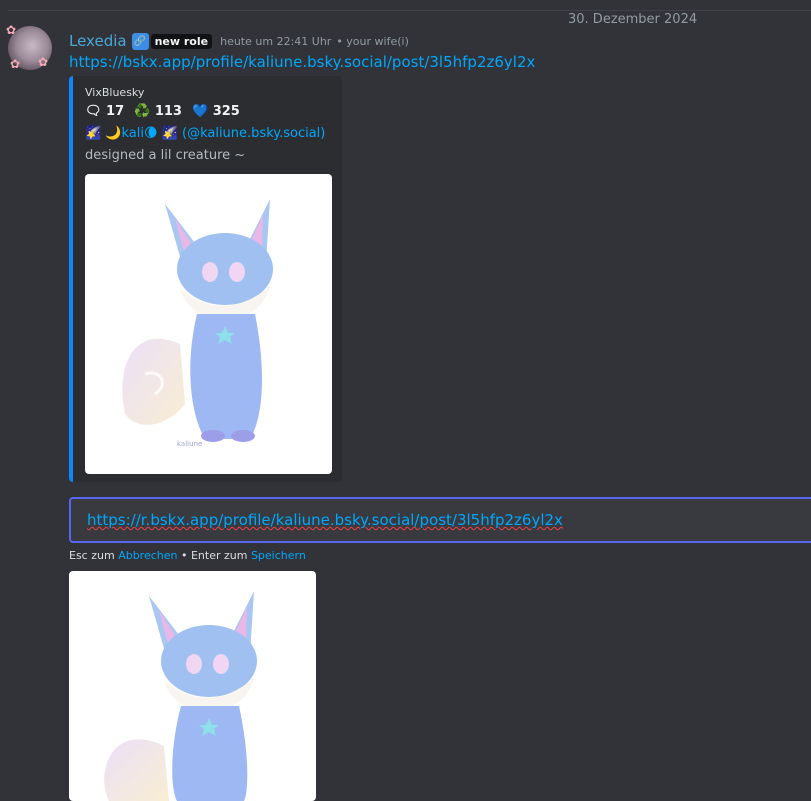  I want to click on embed-author: 🌠 🌙kali🌘 🌠 (@kaliune.bsky.social), so click(205, 133).